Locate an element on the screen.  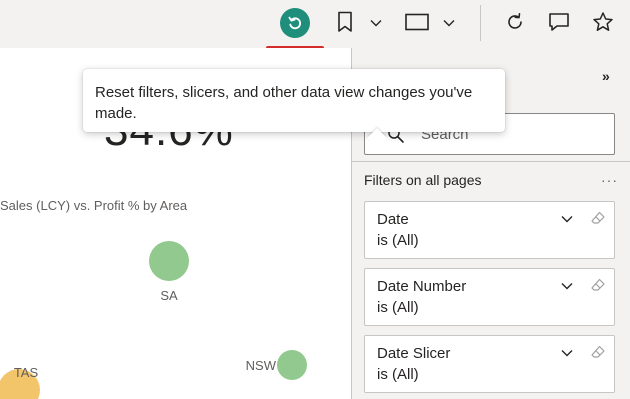
filter-card-title: Date Slicer is located at coordinates (414, 353).